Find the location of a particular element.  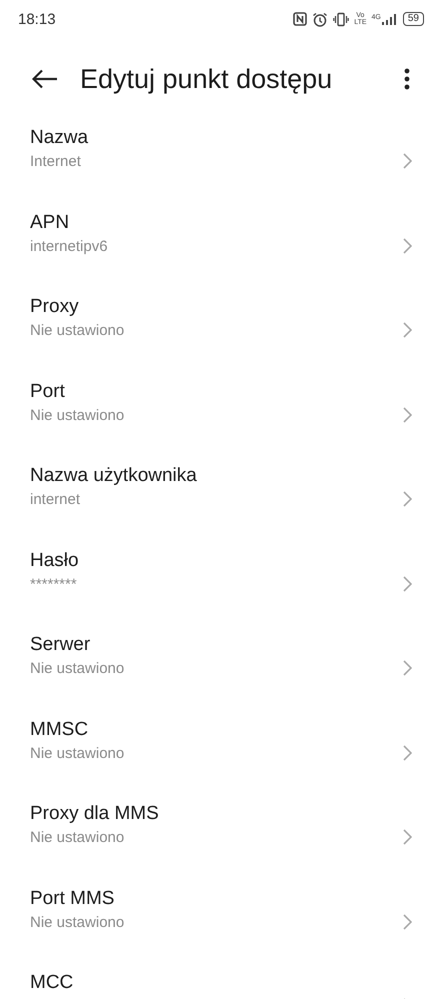

nfc-icon is located at coordinates (300, 19).